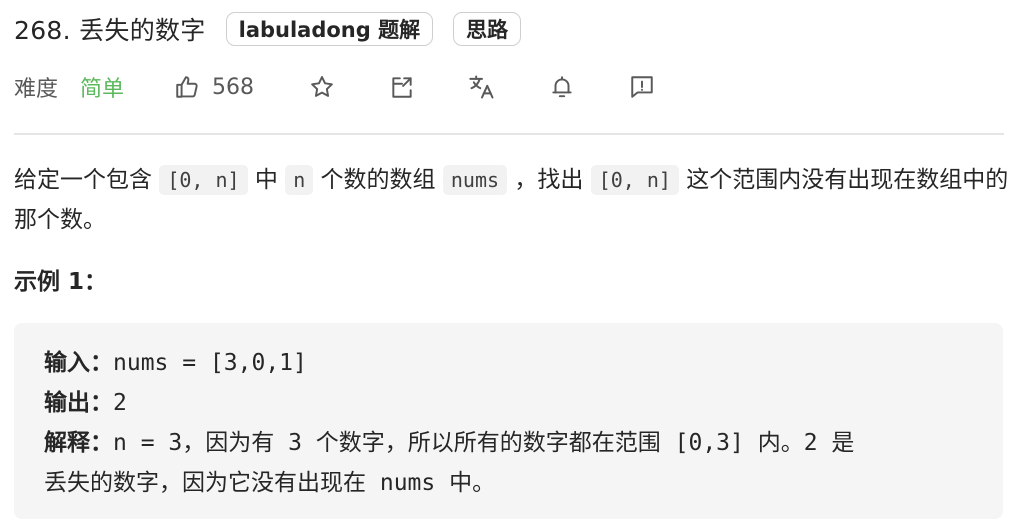 This screenshot has height=524, width=1022. I want to click on description-text: ，找出, so click(549, 180).